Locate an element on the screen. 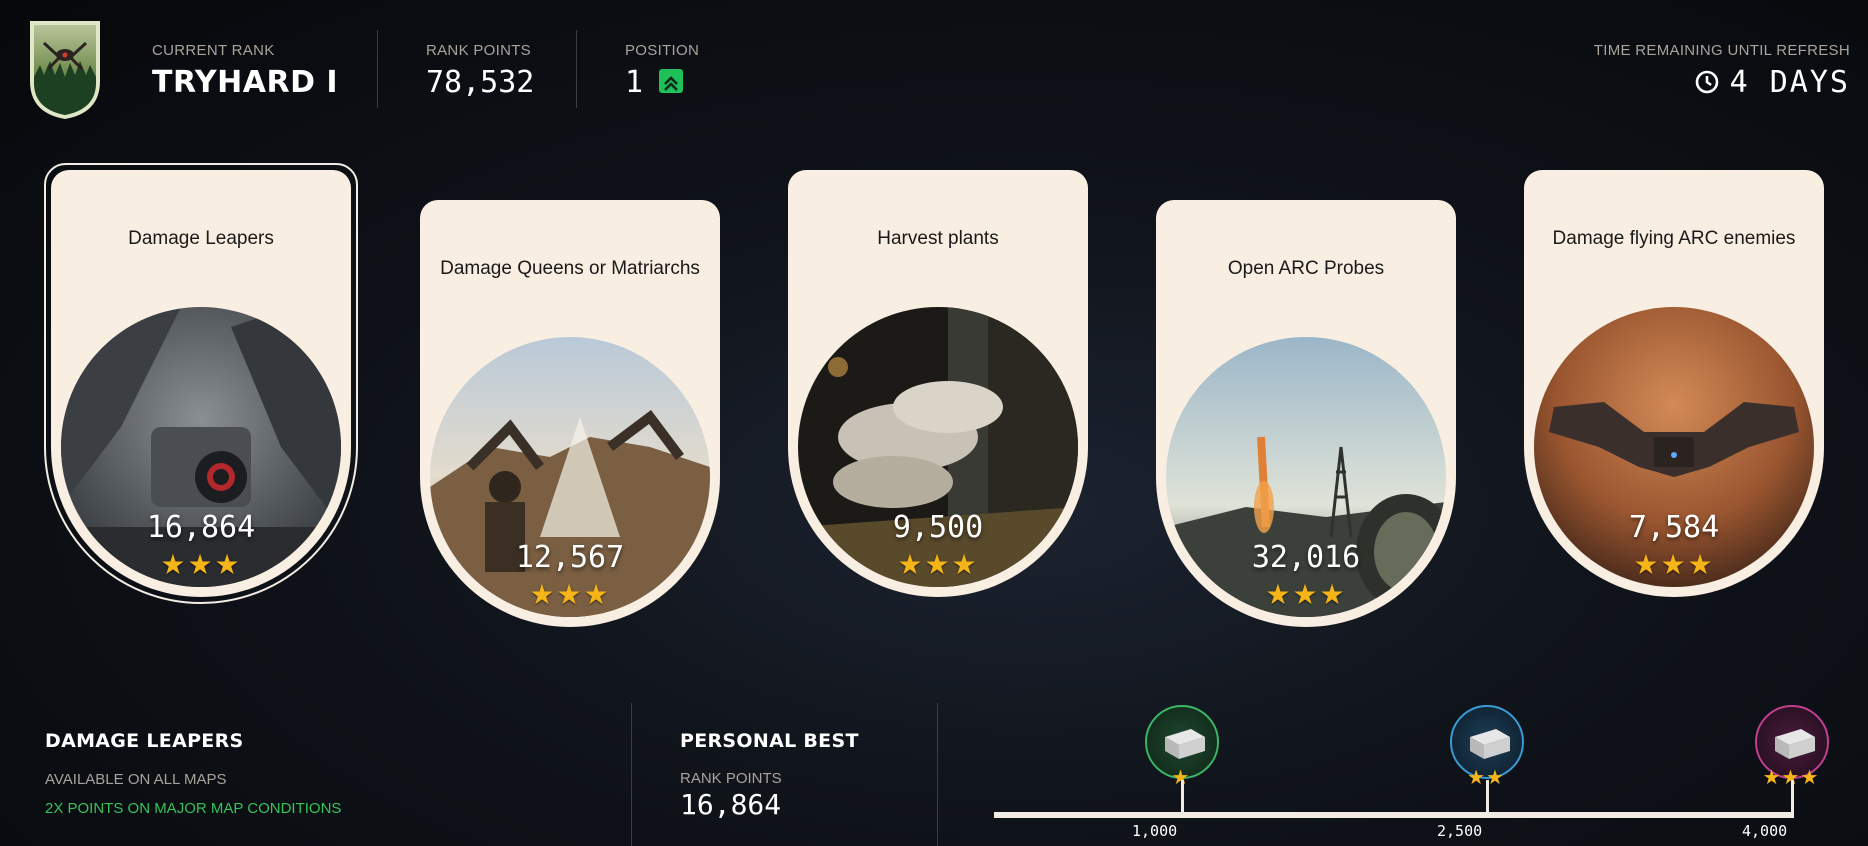 This screenshot has width=1868, height=846. card-points: 9,500 is located at coordinates (938, 527).